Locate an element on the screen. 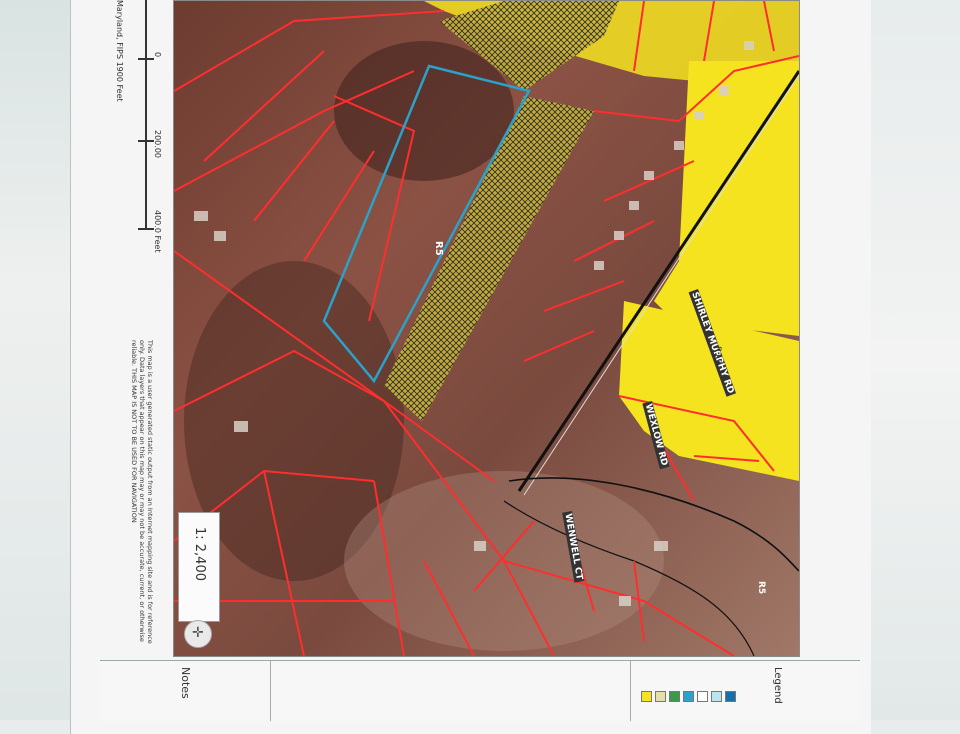 This screenshot has width=960, height=734. compass-icon: ✛ is located at coordinates (198, 634).